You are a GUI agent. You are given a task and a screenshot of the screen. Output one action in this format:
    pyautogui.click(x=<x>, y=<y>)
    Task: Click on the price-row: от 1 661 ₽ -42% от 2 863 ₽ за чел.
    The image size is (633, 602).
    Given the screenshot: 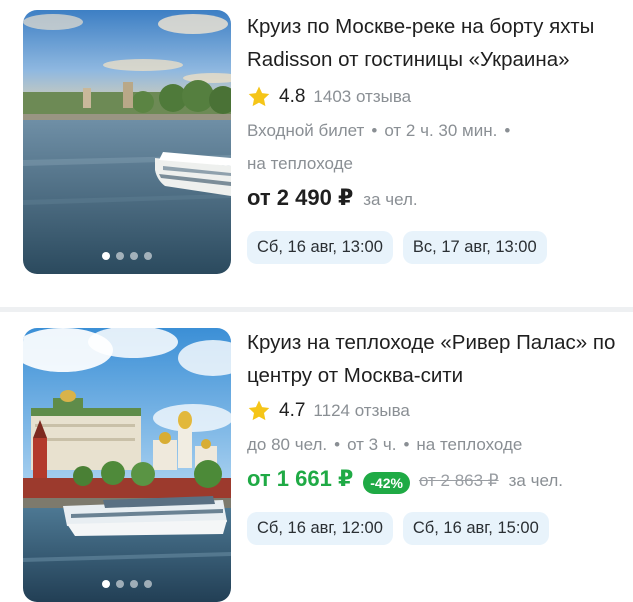 What is the action you would take?
    pyautogui.click(x=433, y=483)
    